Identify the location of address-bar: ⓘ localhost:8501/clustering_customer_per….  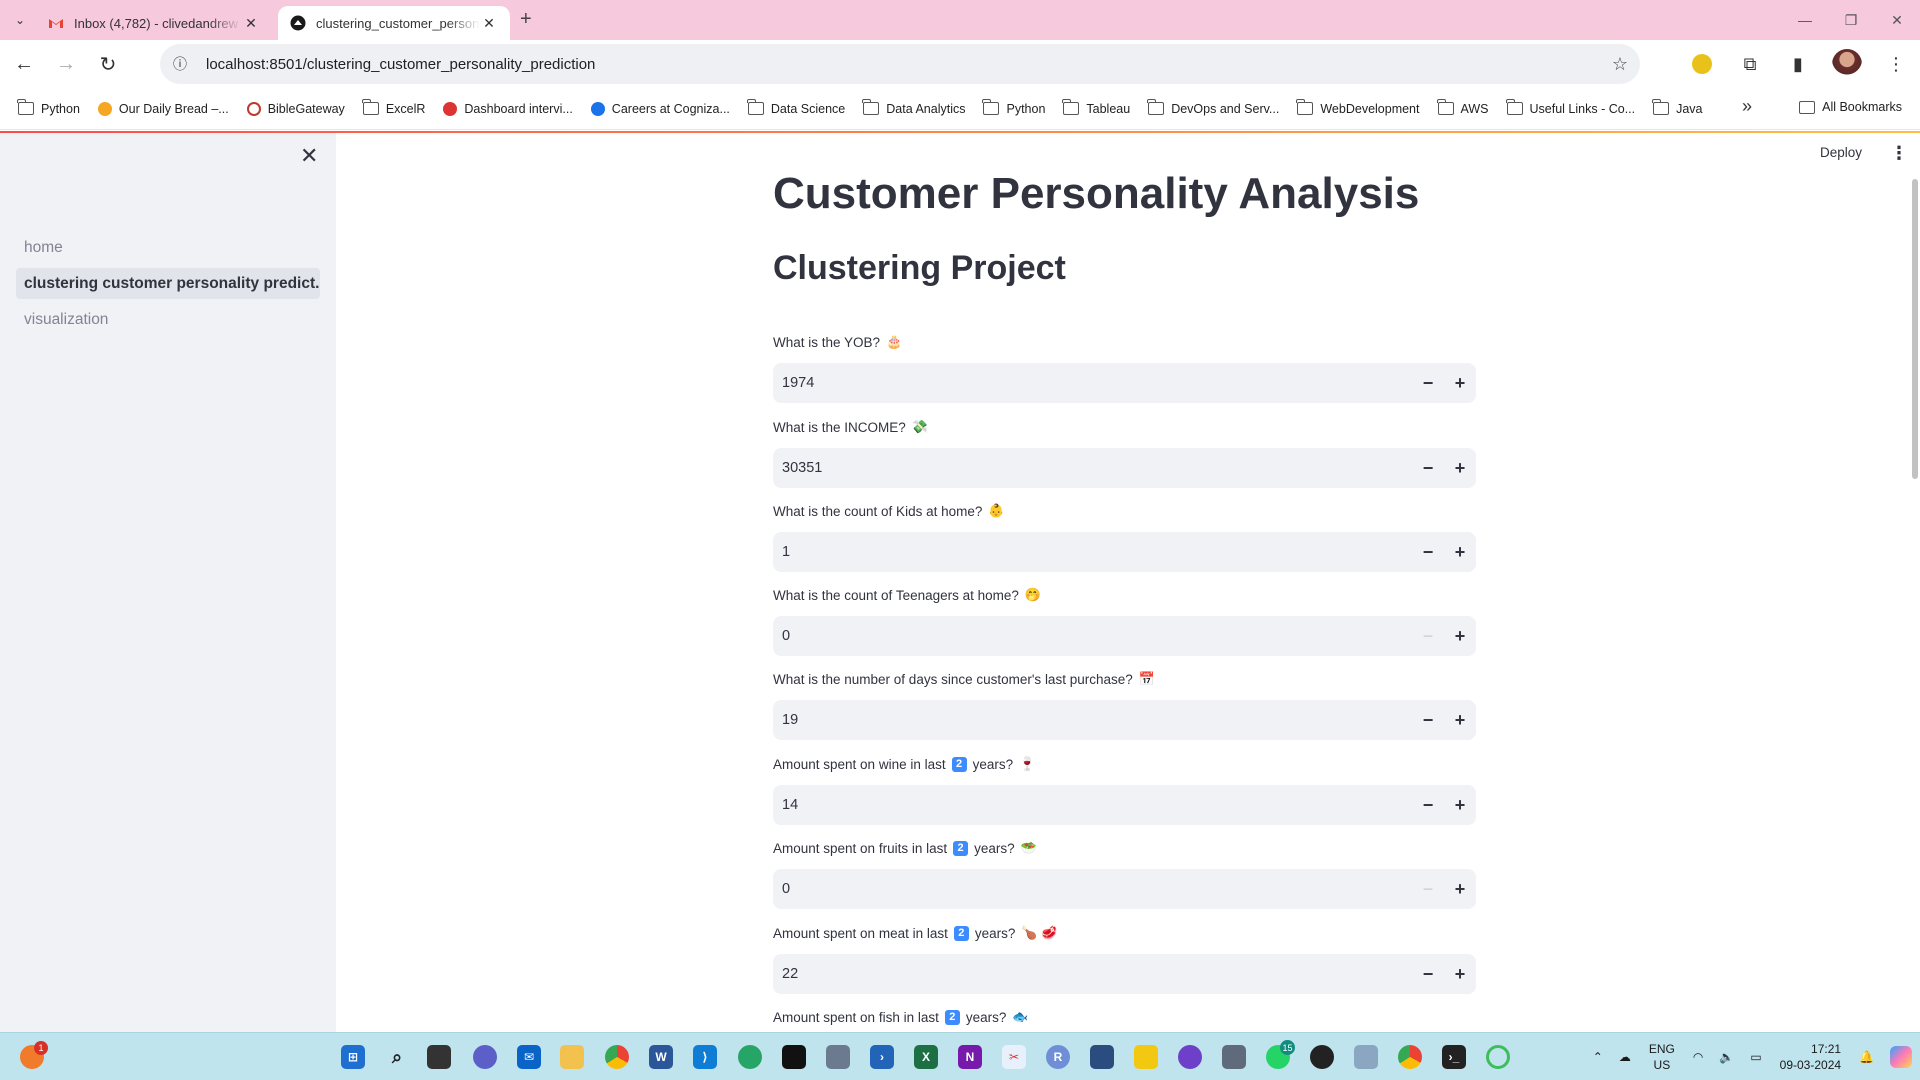
(900, 64).